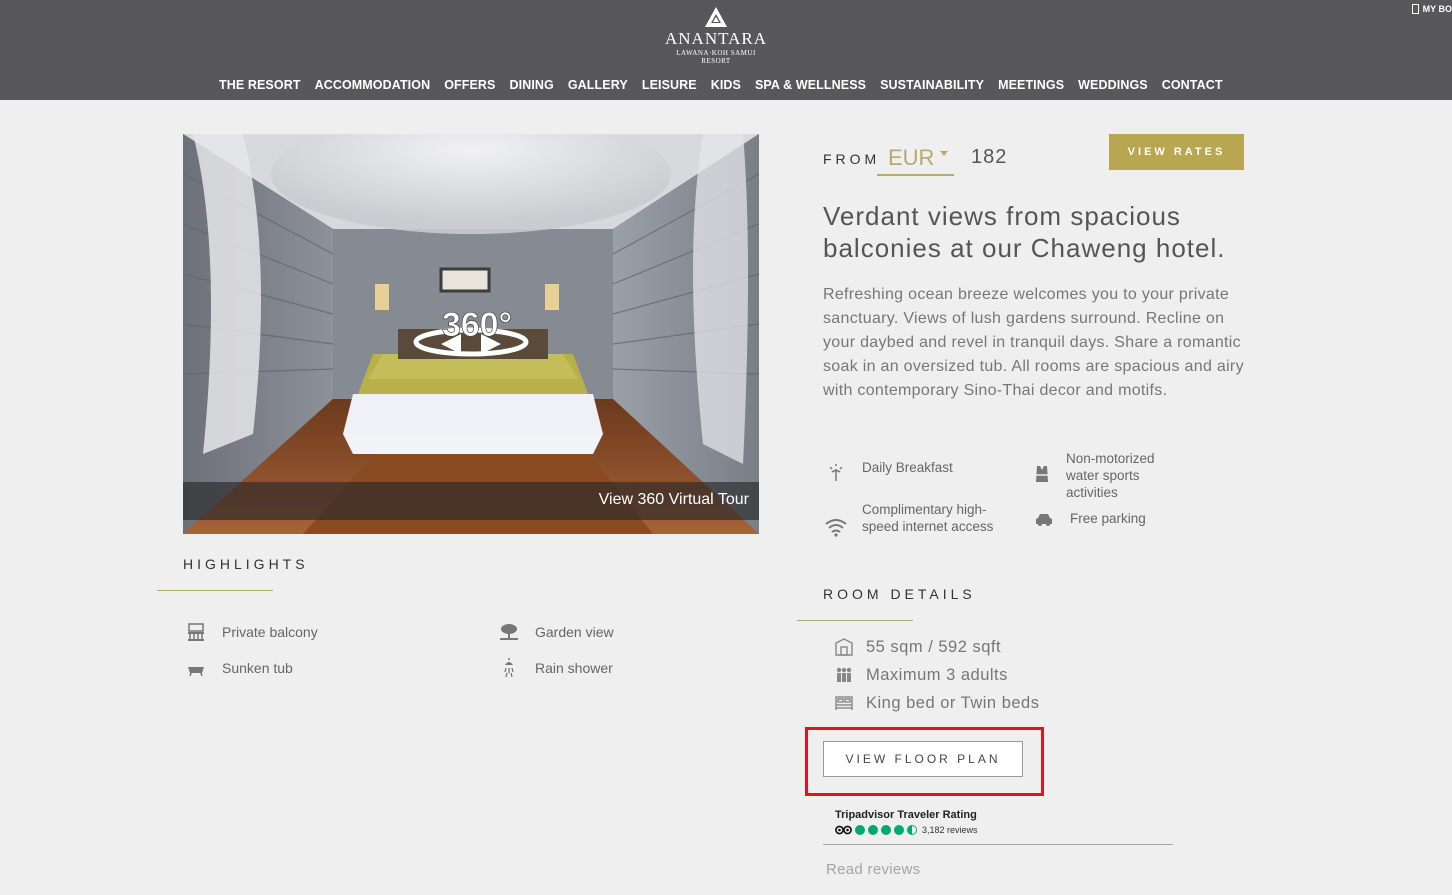 The image size is (1452, 895). What do you see at coordinates (673, 499) in the screenshot?
I see `virtual-tour-label: View 360 Virtual Tour` at bounding box center [673, 499].